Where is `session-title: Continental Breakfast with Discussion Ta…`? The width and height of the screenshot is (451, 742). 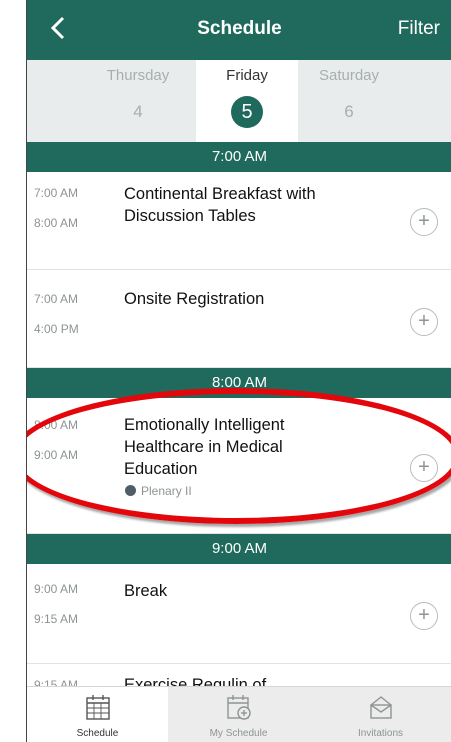 session-title: Continental Breakfast with Discussion Ta… is located at coordinates (220, 205).